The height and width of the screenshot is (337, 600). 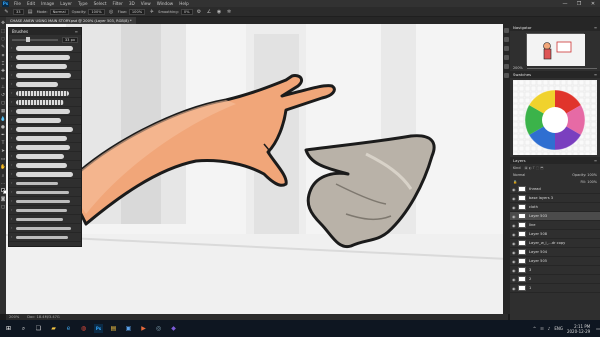 I want to click on navigator-zoom-slider, so click(x=561, y=68).